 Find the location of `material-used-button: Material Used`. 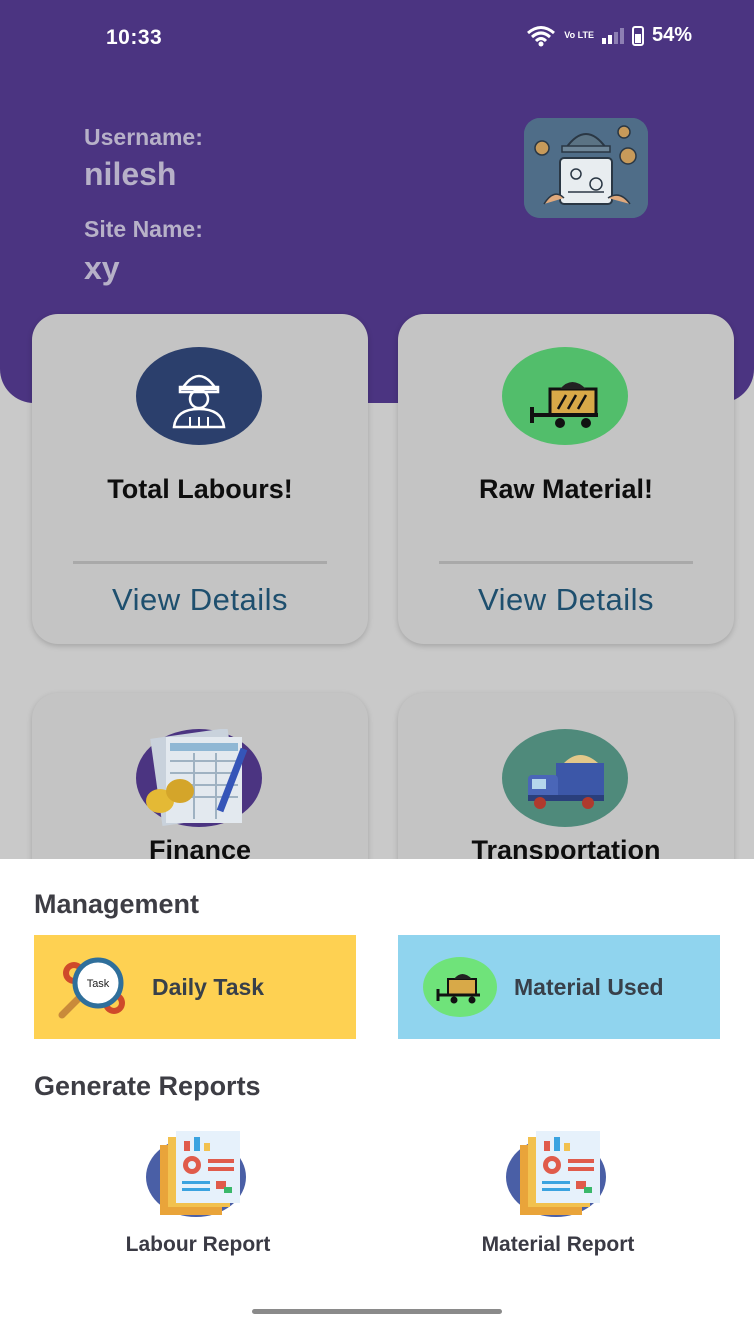

material-used-button: Material Used is located at coordinates (559, 987).